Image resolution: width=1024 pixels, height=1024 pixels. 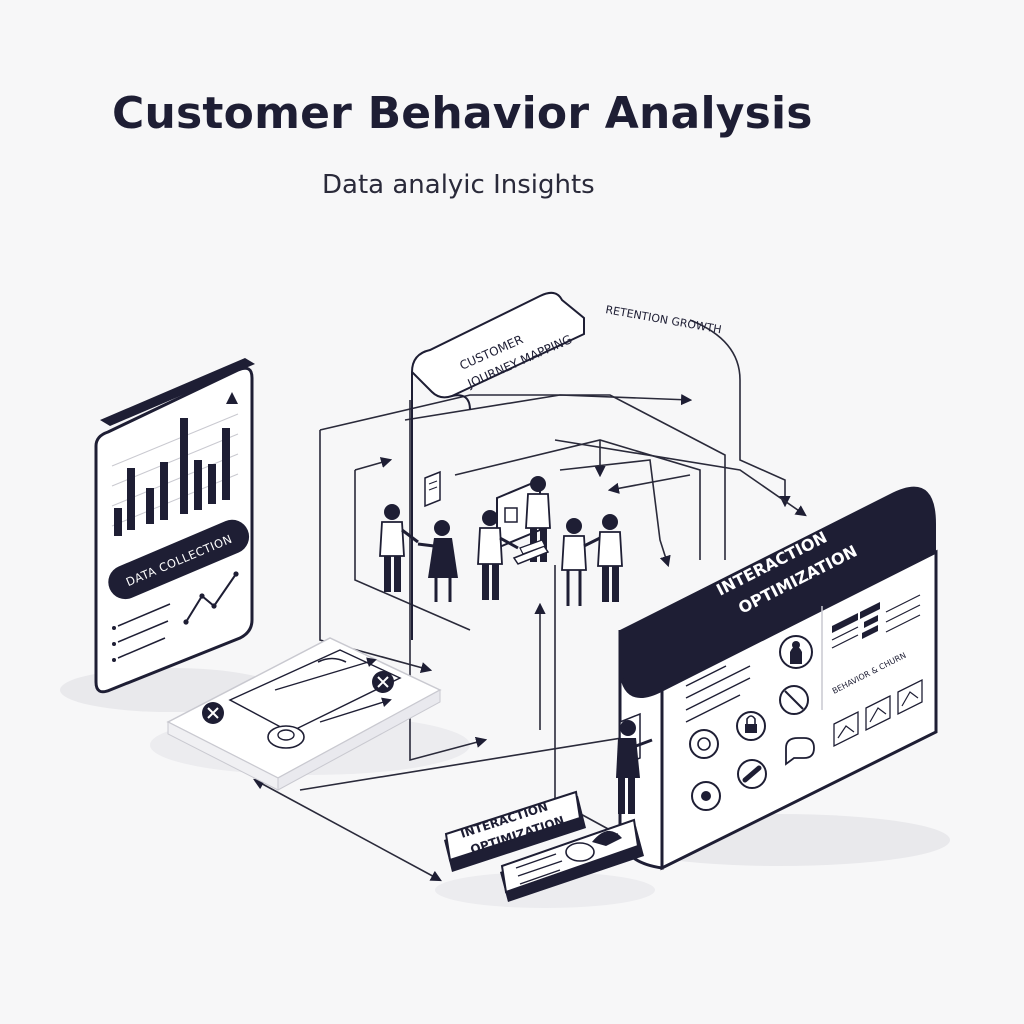 I want to click on collaboration-scene, so click(x=501, y=538).